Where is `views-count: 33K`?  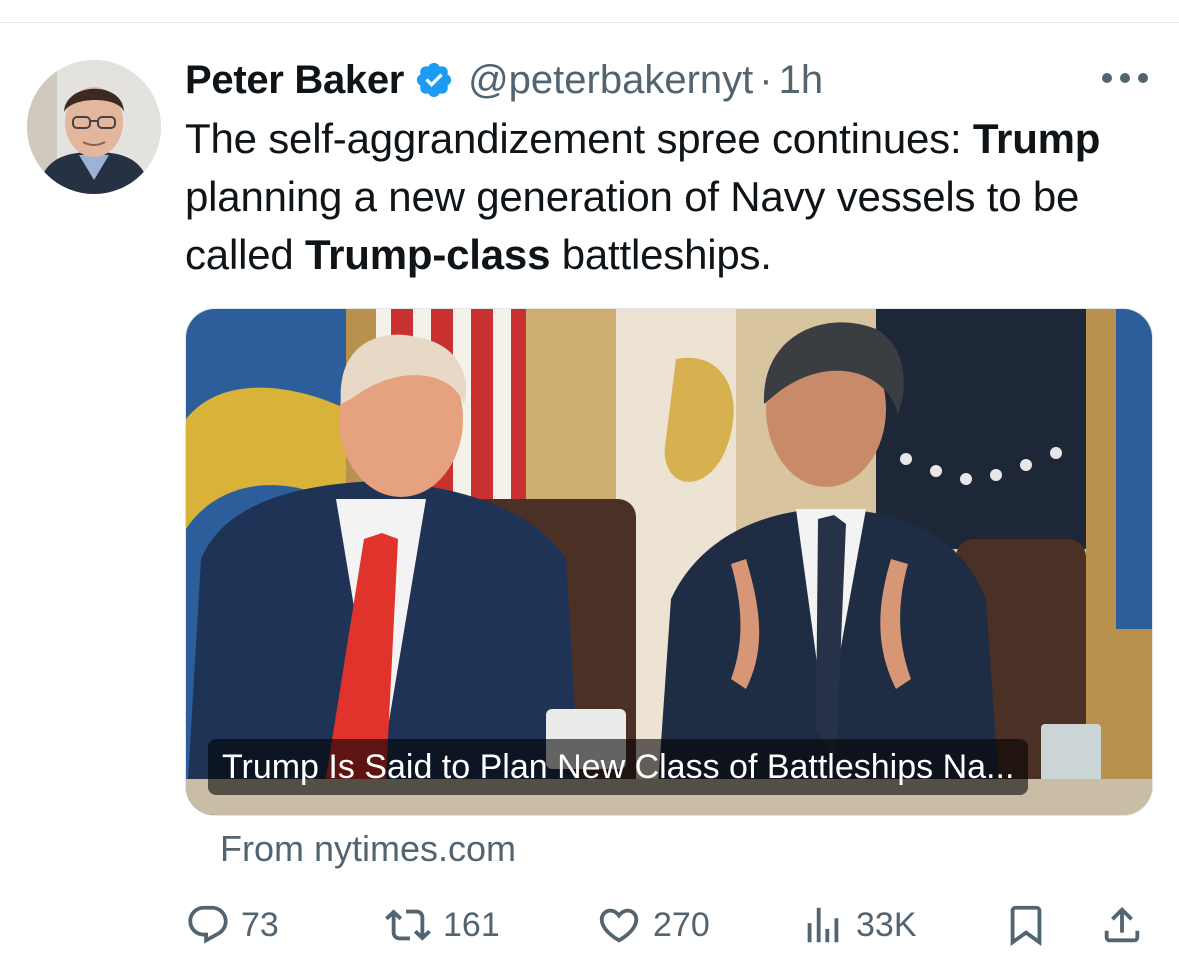
views-count: 33K is located at coordinates (886, 924).